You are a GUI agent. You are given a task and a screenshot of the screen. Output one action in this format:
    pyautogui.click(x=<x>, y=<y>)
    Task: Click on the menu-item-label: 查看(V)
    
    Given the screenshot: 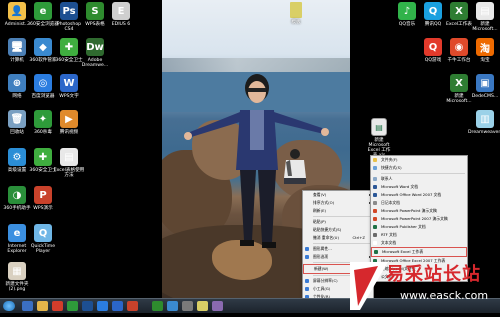 What is the action you would take?
    pyautogui.click(x=320, y=194)
    